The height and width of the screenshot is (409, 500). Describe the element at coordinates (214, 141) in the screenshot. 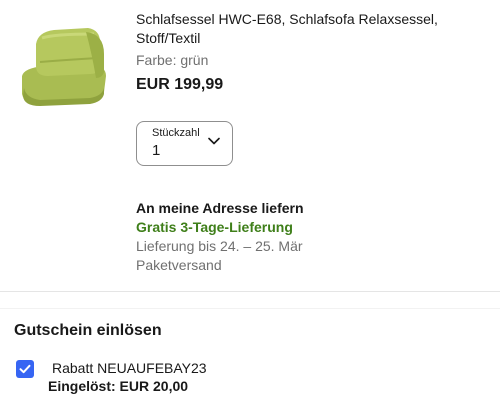

I see `chevron-down-icon` at that location.